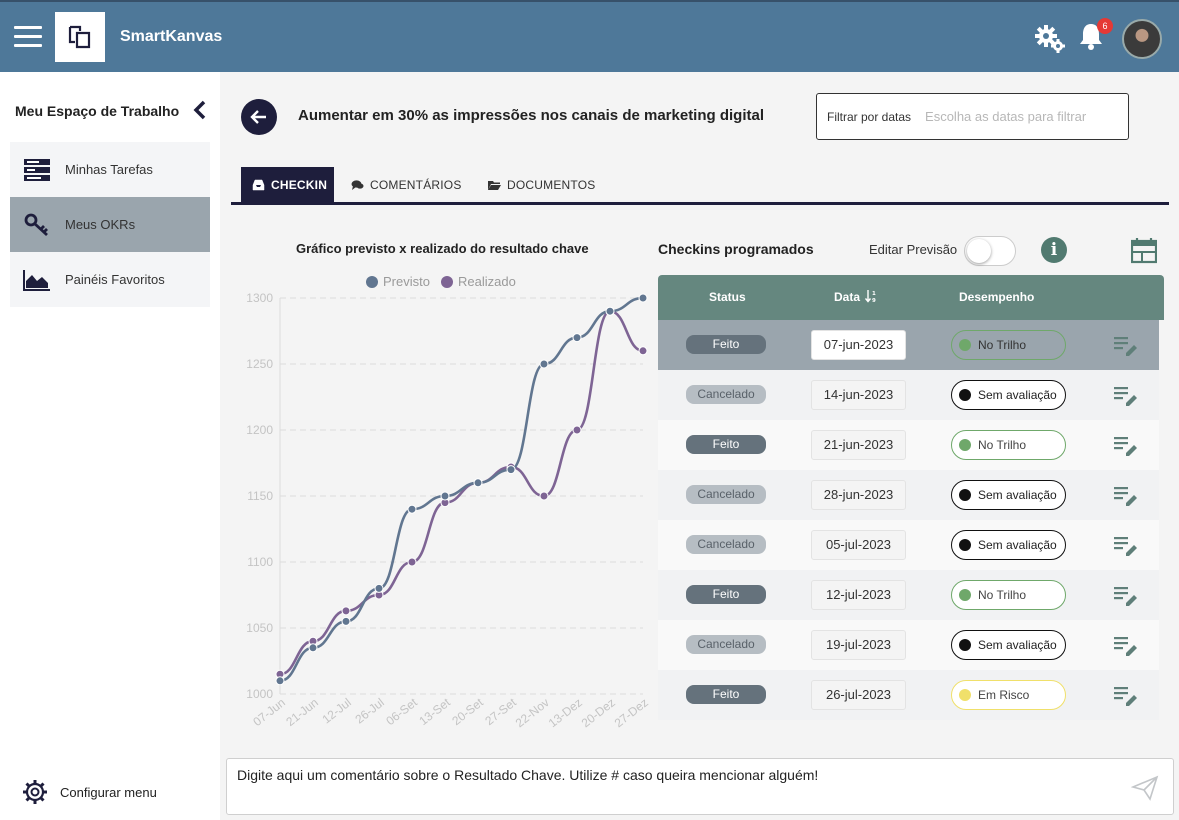  I want to click on column-performance: Desempenho, so click(997, 297).